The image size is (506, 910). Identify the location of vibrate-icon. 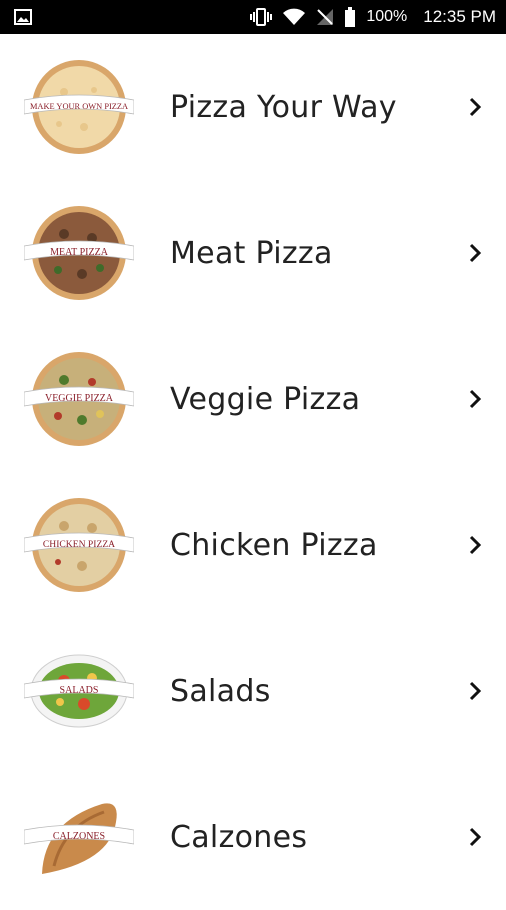
(261, 17).